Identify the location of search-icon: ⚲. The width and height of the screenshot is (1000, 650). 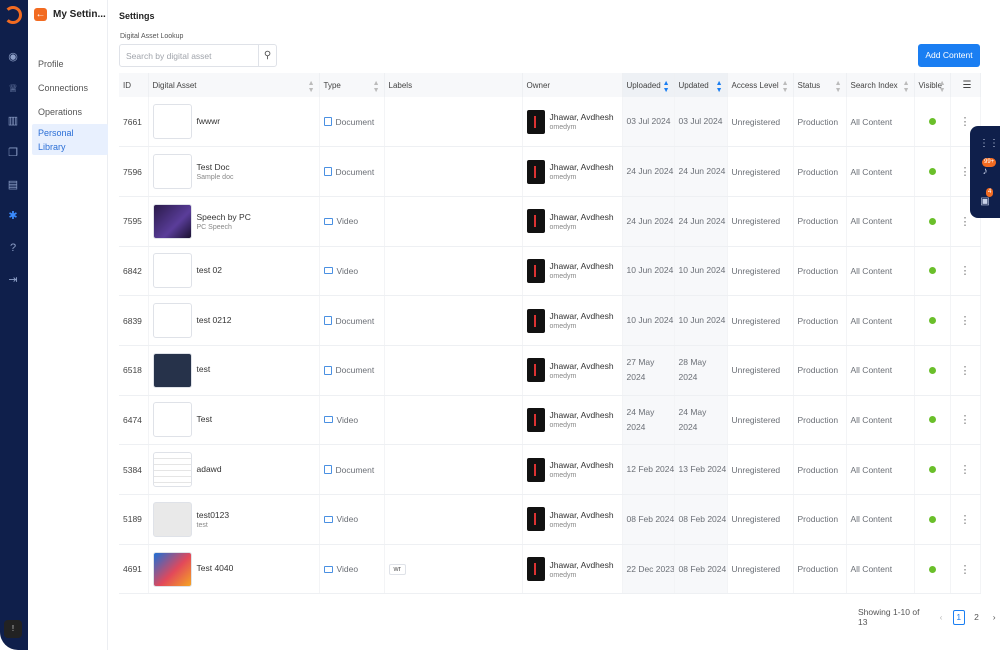
(267, 55).